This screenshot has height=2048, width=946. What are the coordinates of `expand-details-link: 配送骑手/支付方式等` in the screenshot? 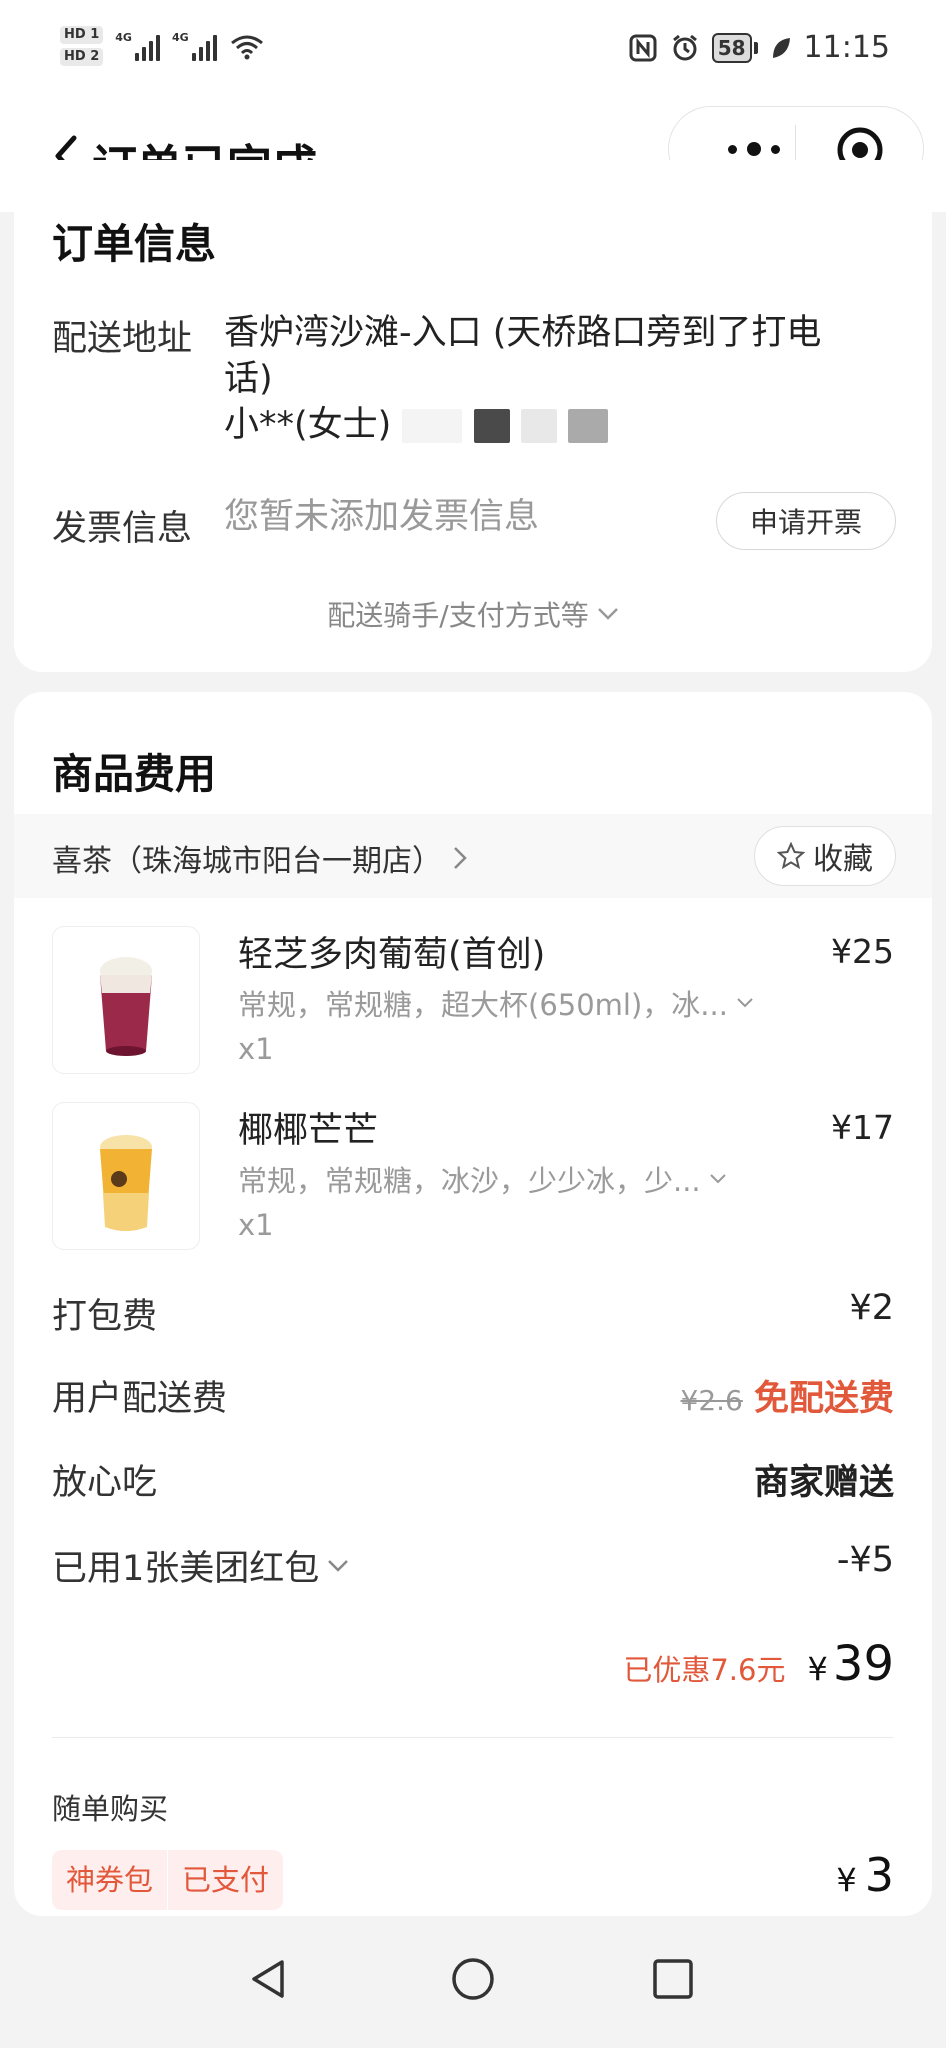 It's located at (473, 614).